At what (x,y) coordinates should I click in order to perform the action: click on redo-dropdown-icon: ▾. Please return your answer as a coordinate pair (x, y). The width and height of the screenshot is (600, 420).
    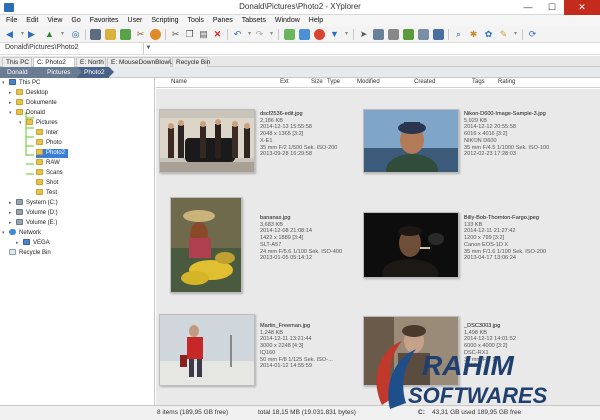
    Looking at the image, I should click on (271, 34).